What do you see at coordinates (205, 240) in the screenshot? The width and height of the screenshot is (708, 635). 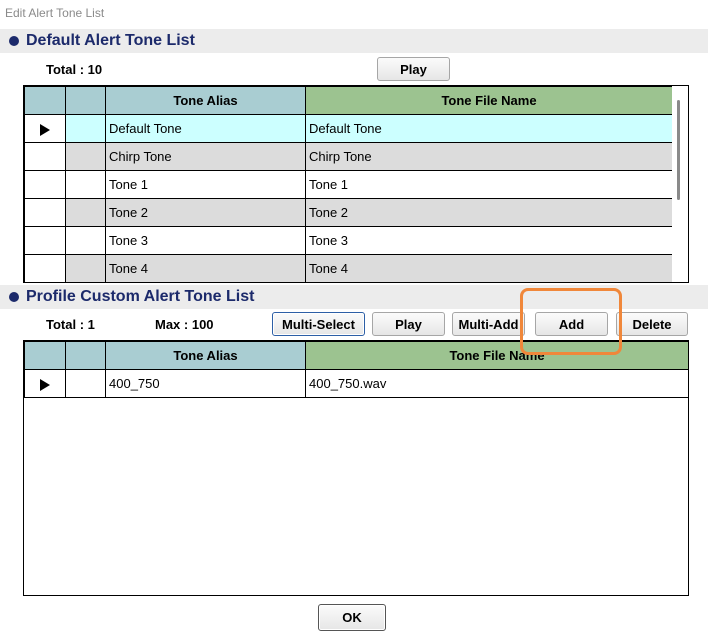 I see `tone-alias-cell: Tone 3` at bounding box center [205, 240].